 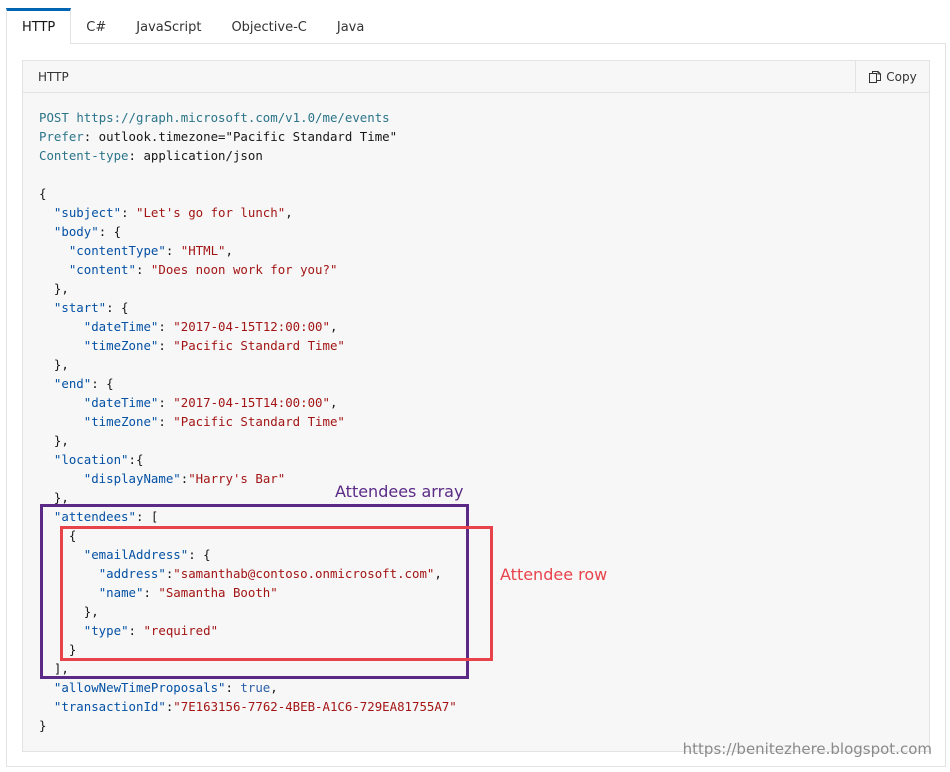 What do you see at coordinates (203, 250) in the screenshot?
I see `code-token: "HTML"` at bounding box center [203, 250].